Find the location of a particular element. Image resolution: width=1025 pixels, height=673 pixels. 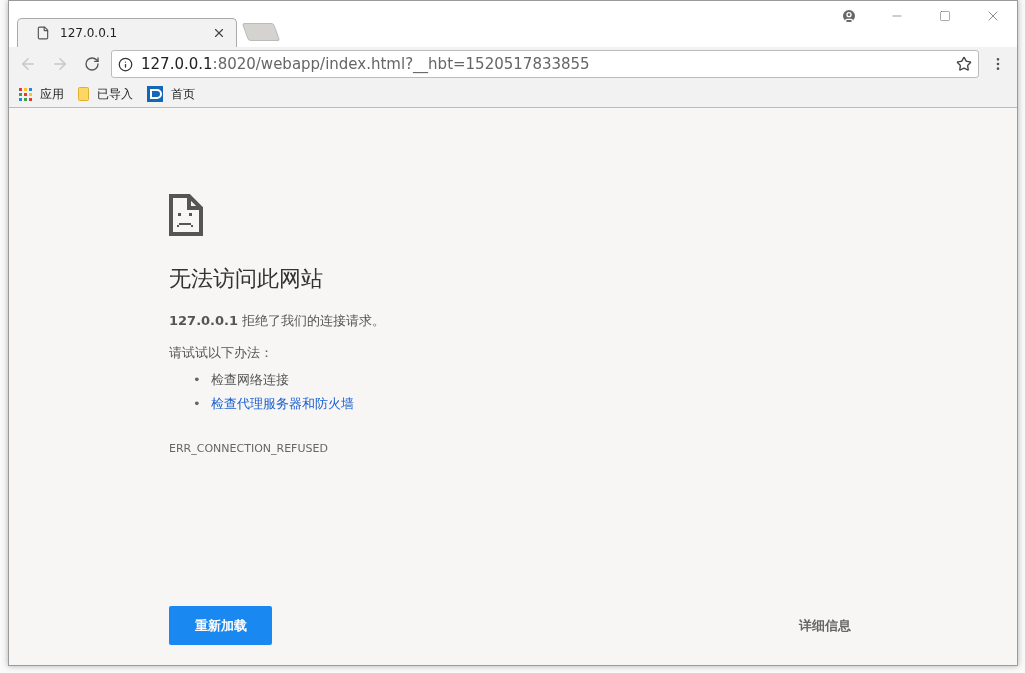

error-title: 无法访问此网站 is located at coordinates (246, 279).